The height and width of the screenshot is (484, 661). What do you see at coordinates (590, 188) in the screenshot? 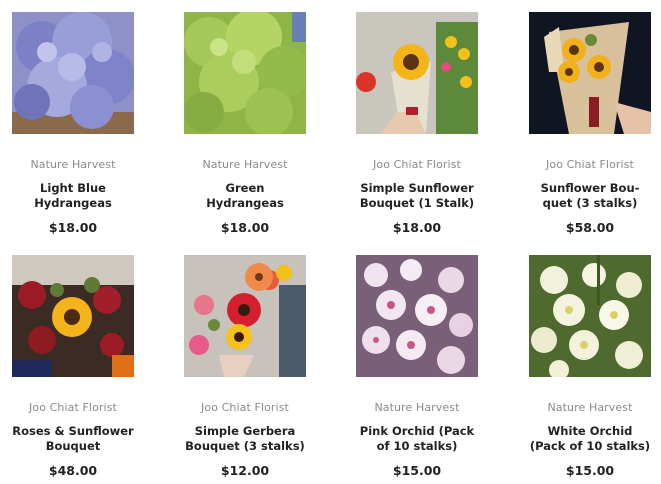
I see `product-name-line-1: Sunflower Bou-` at bounding box center [590, 188].